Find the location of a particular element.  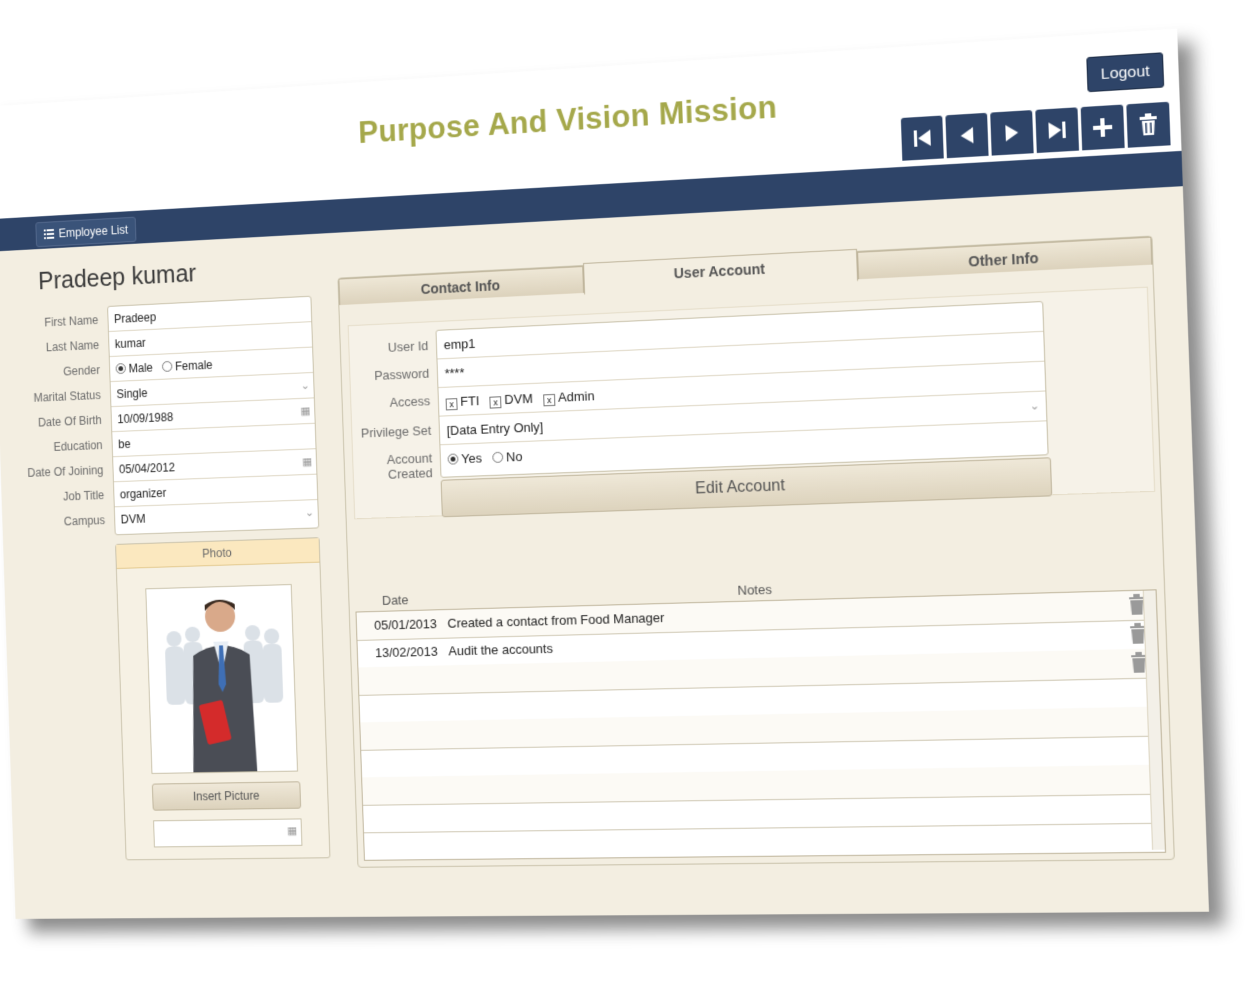

account-created-label: Account Created is located at coordinates (409, 466).